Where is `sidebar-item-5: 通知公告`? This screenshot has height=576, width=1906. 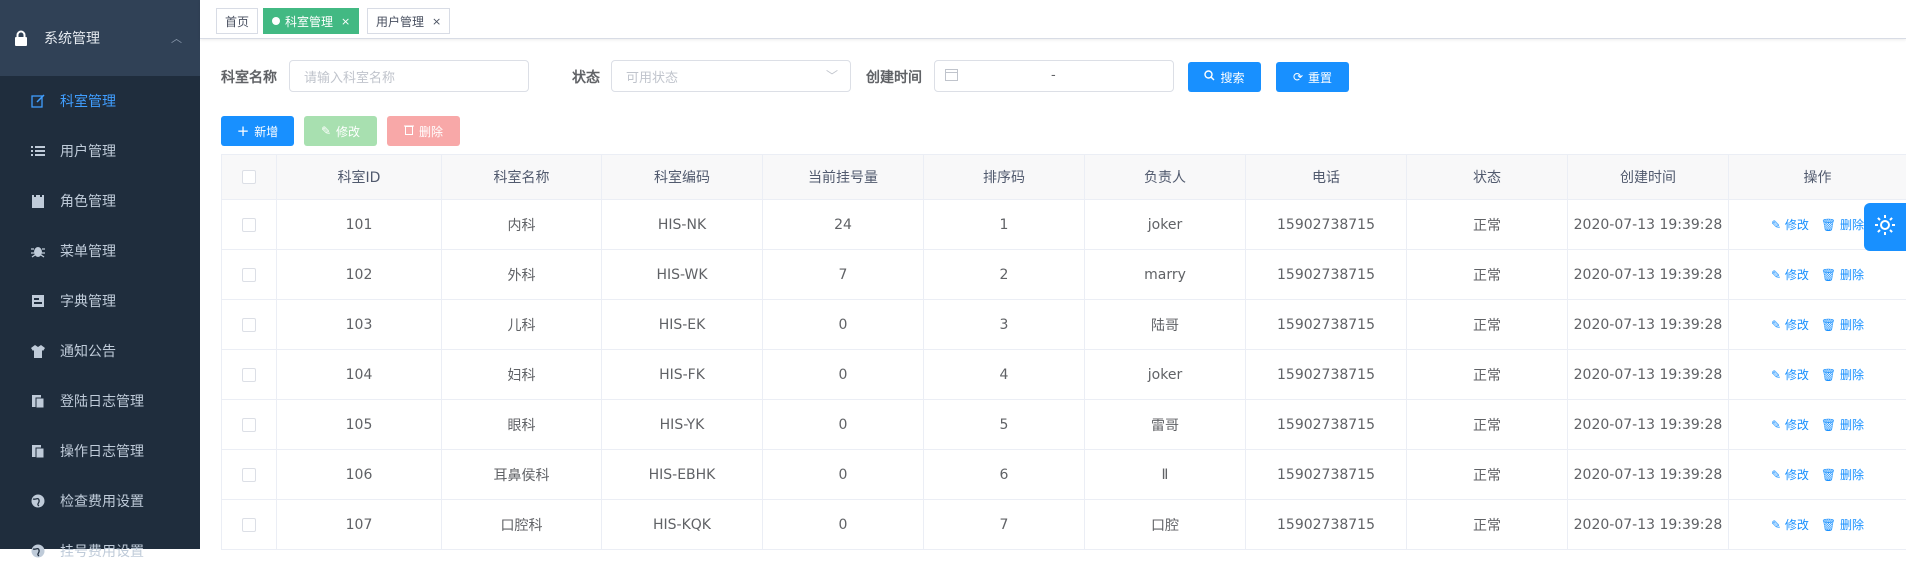 sidebar-item-5: 通知公告 is located at coordinates (100, 351).